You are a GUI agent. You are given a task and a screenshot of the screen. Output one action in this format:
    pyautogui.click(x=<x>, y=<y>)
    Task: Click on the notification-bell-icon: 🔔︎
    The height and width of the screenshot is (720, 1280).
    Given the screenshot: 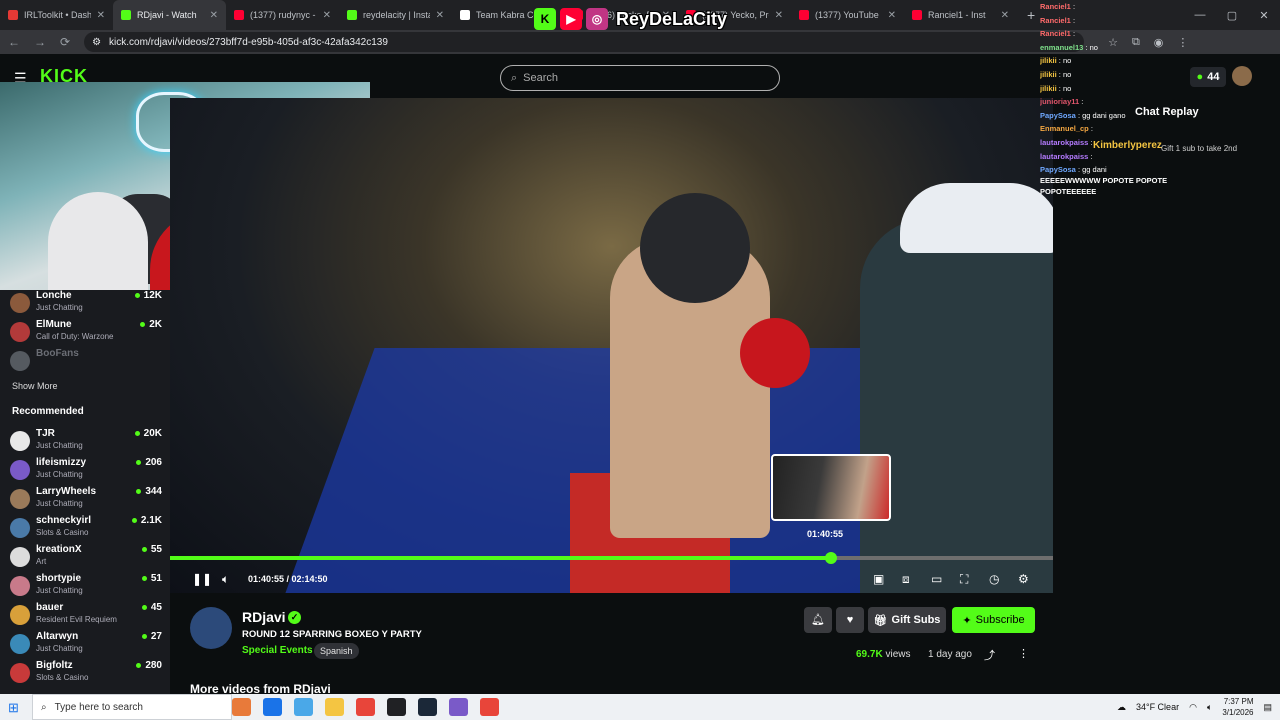 What is the action you would take?
    pyautogui.click(x=818, y=620)
    